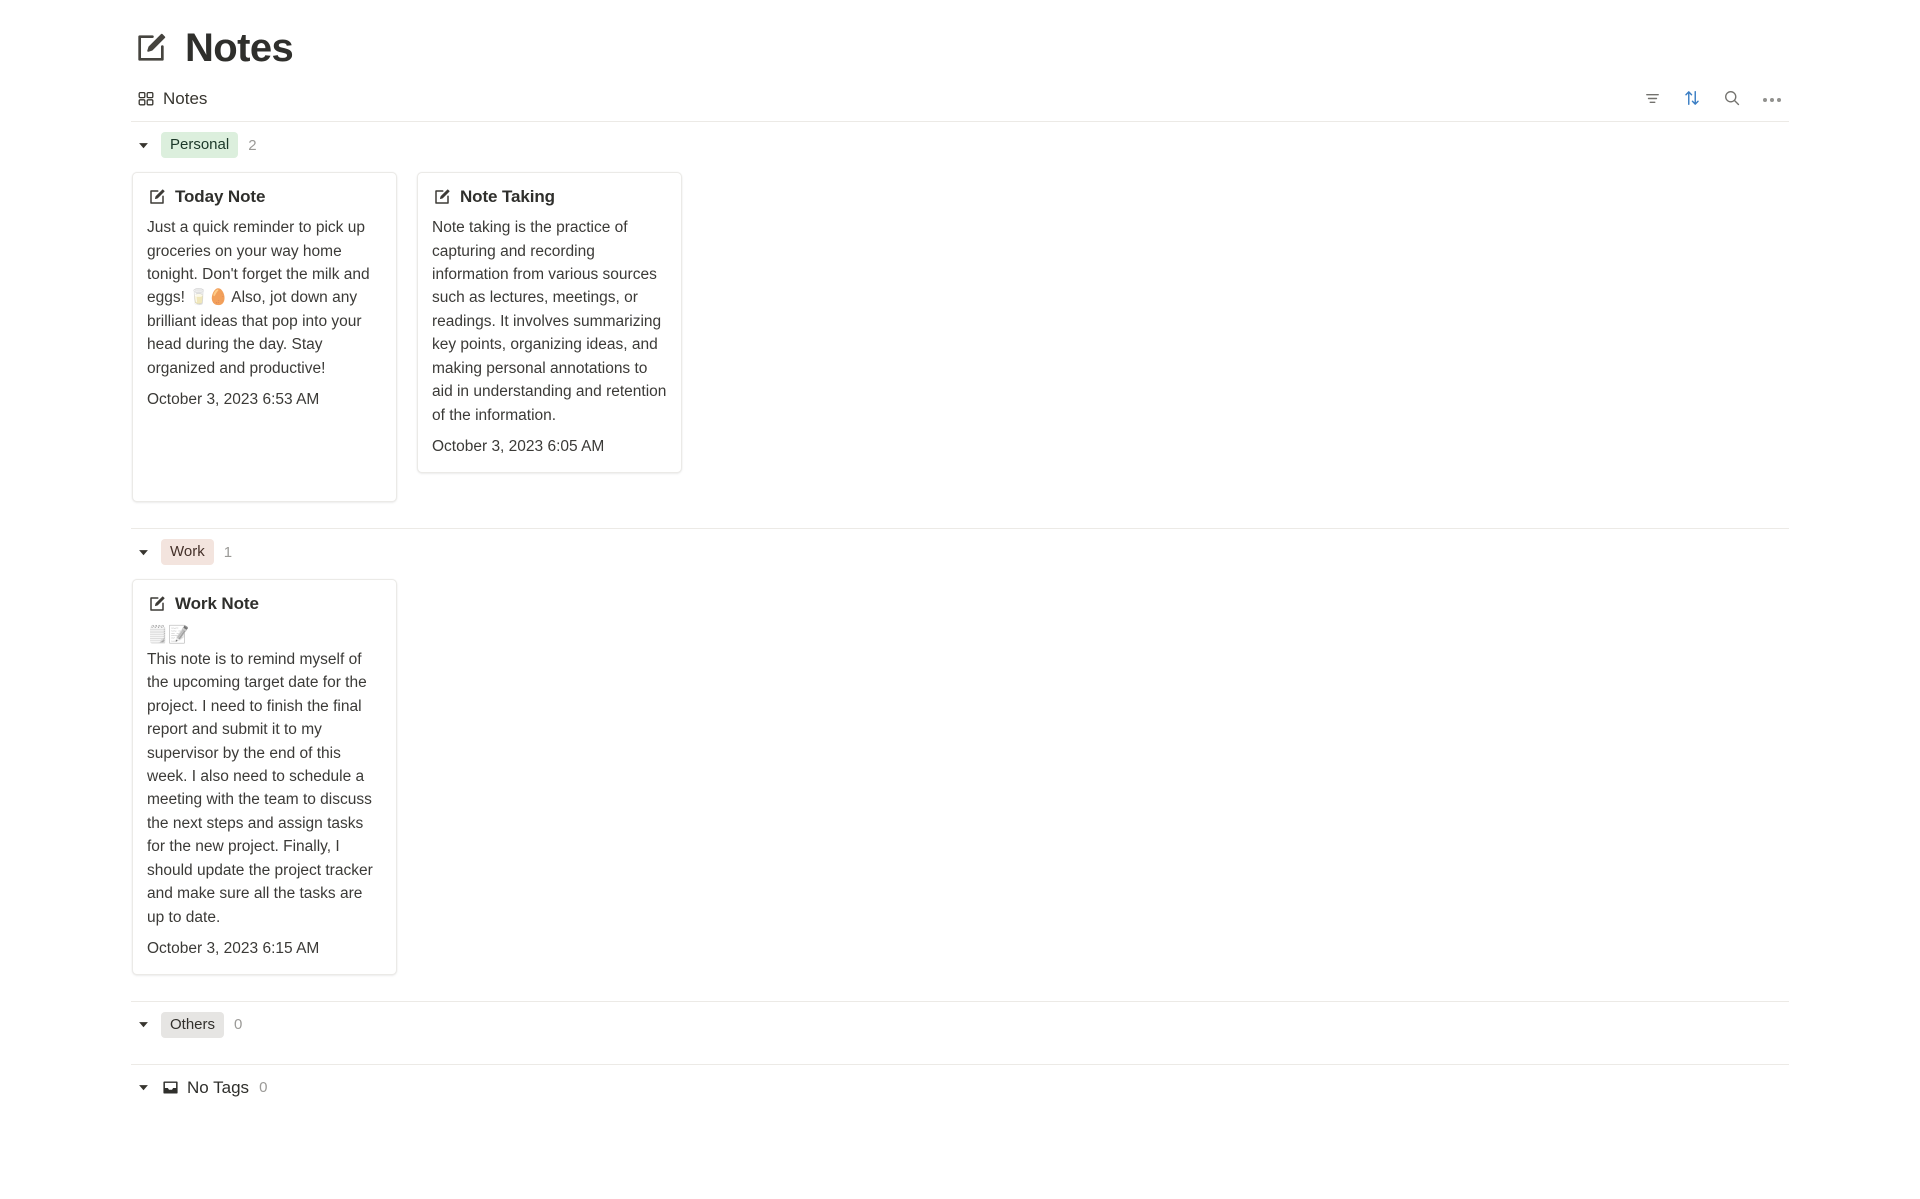  Describe the element at coordinates (238, 1025) in the screenshot. I see `group-count-others: 0` at that location.